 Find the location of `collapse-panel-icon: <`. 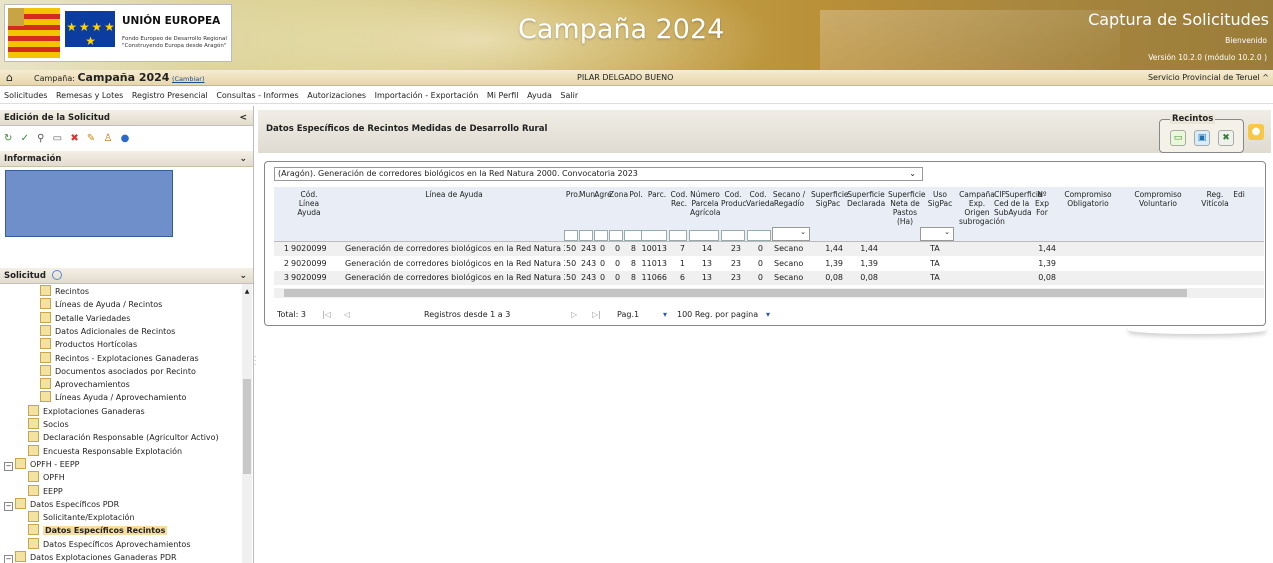

collapse-panel-icon: < is located at coordinates (243, 118).